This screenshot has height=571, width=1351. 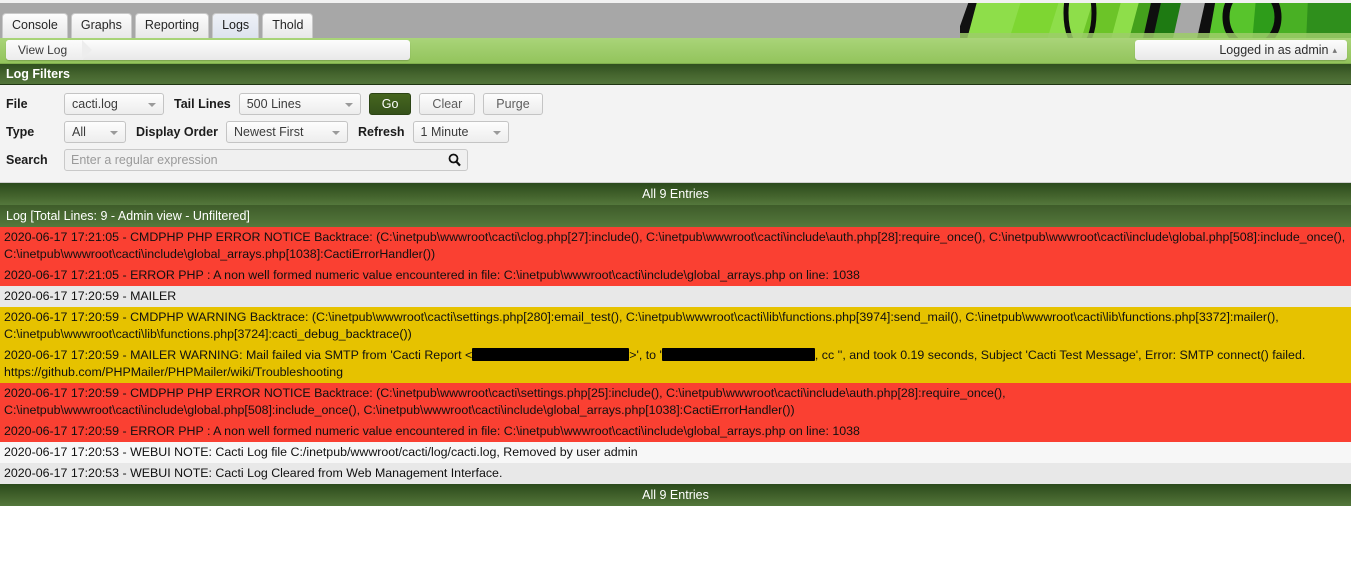 What do you see at coordinates (1274, 50) in the screenshot?
I see `user-menu-label: Logged in as admin` at bounding box center [1274, 50].